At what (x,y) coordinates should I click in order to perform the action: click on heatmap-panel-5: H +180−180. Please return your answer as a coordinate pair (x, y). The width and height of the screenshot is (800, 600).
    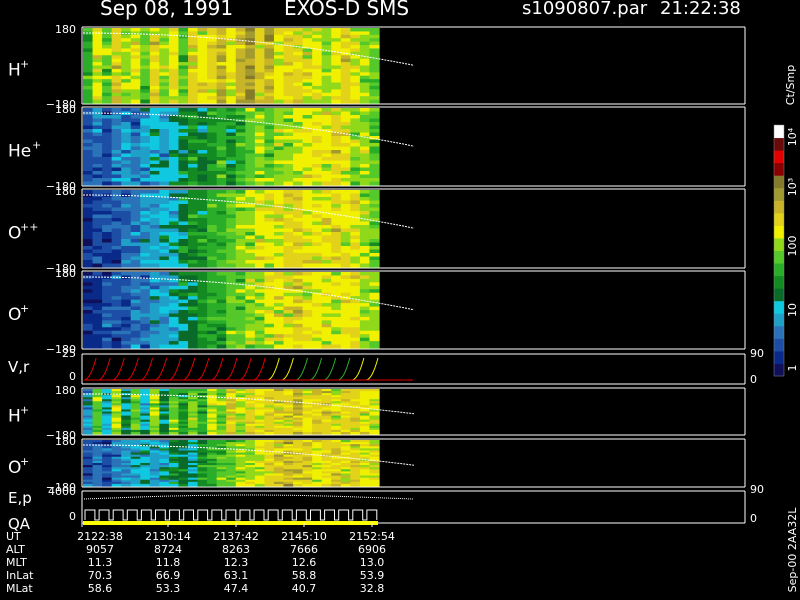
    Looking at the image, I should click on (211, 413).